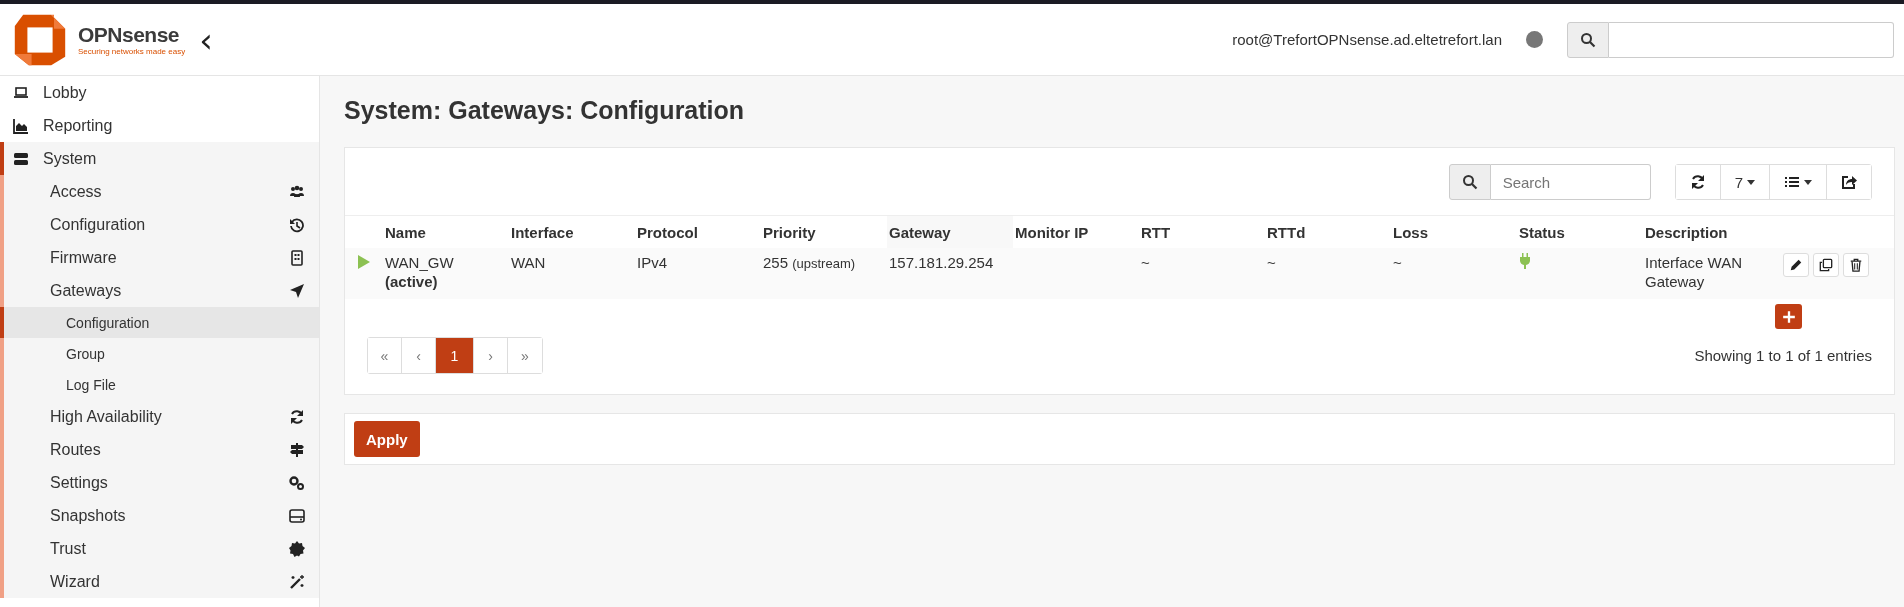 This screenshot has height=607, width=1904. I want to click on plus-icon, so click(1788, 316).